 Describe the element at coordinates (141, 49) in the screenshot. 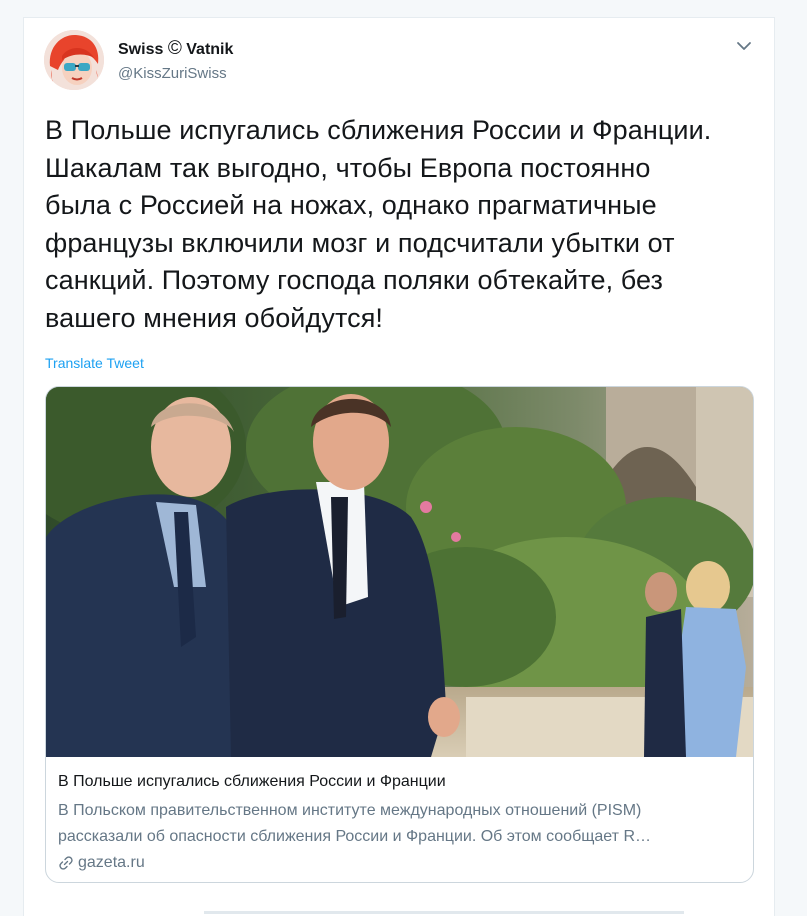

I see `author-name-first: Swiss` at that location.